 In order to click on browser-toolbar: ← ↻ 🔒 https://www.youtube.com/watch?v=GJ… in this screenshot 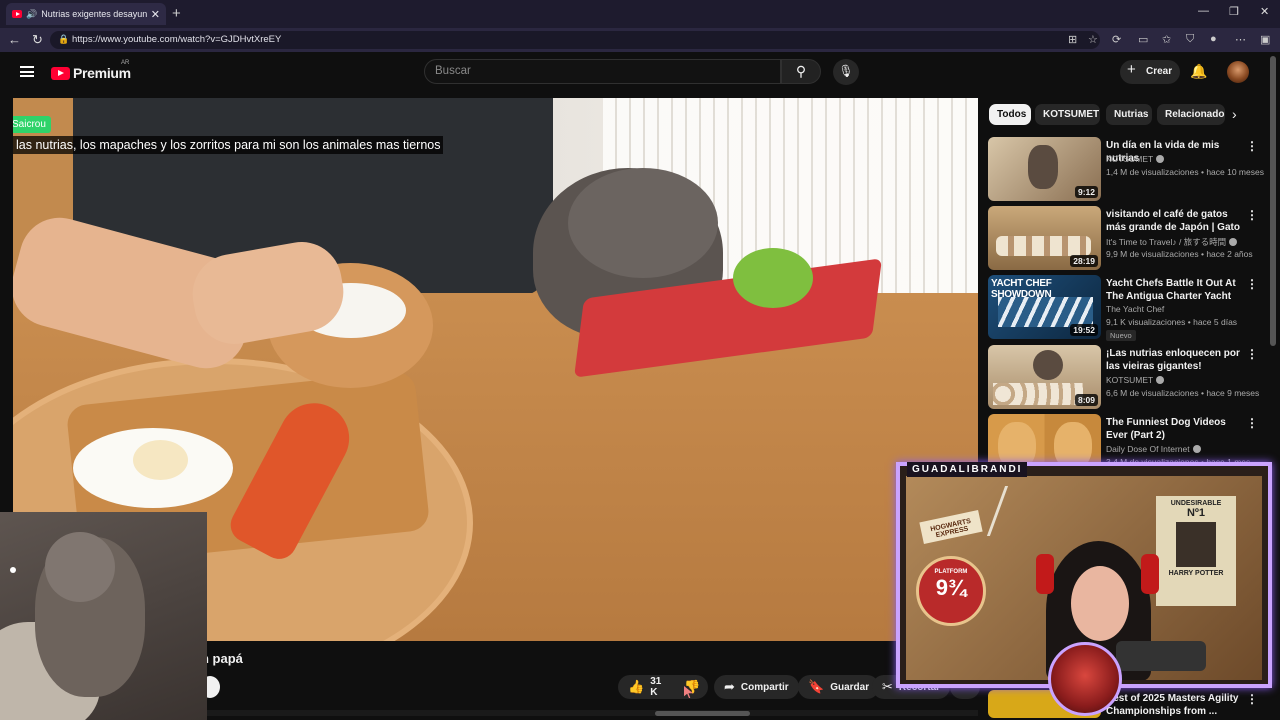, I will do `click(640, 40)`.